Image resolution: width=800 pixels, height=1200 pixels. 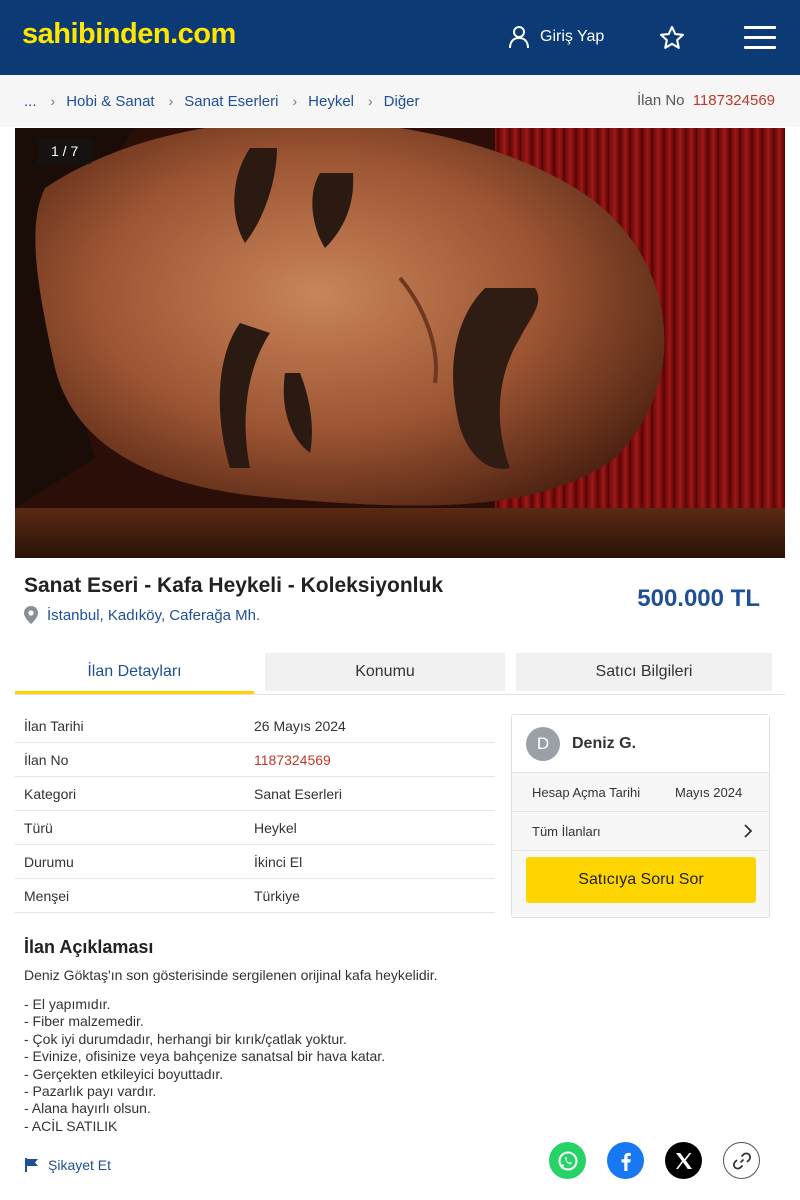 I want to click on report-link: Şikayet Et, so click(x=67, y=1165).